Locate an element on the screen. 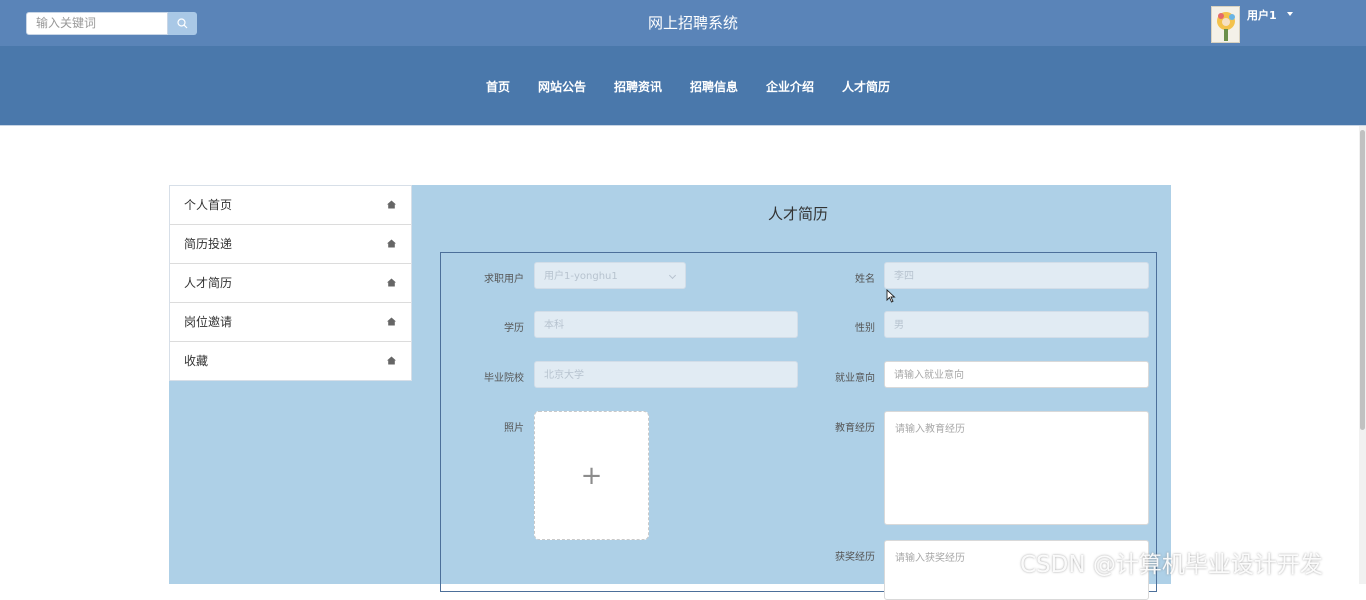  sidebar-item-resume-delivery: 简历投递 is located at coordinates (290, 244).